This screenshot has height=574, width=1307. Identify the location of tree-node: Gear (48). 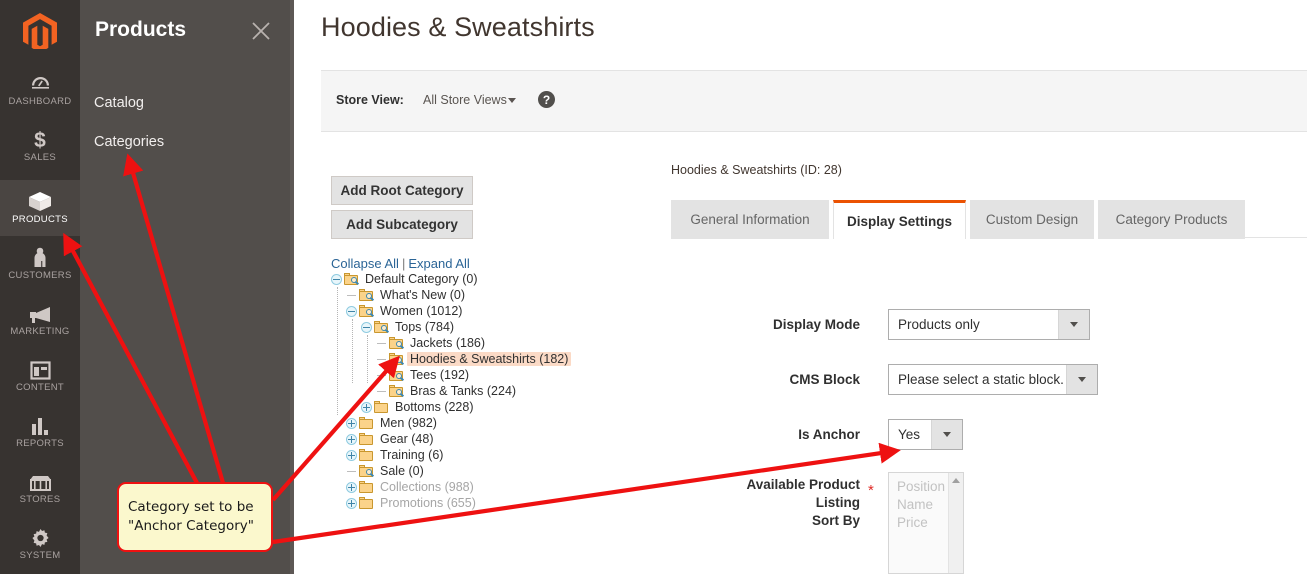
(481, 439).